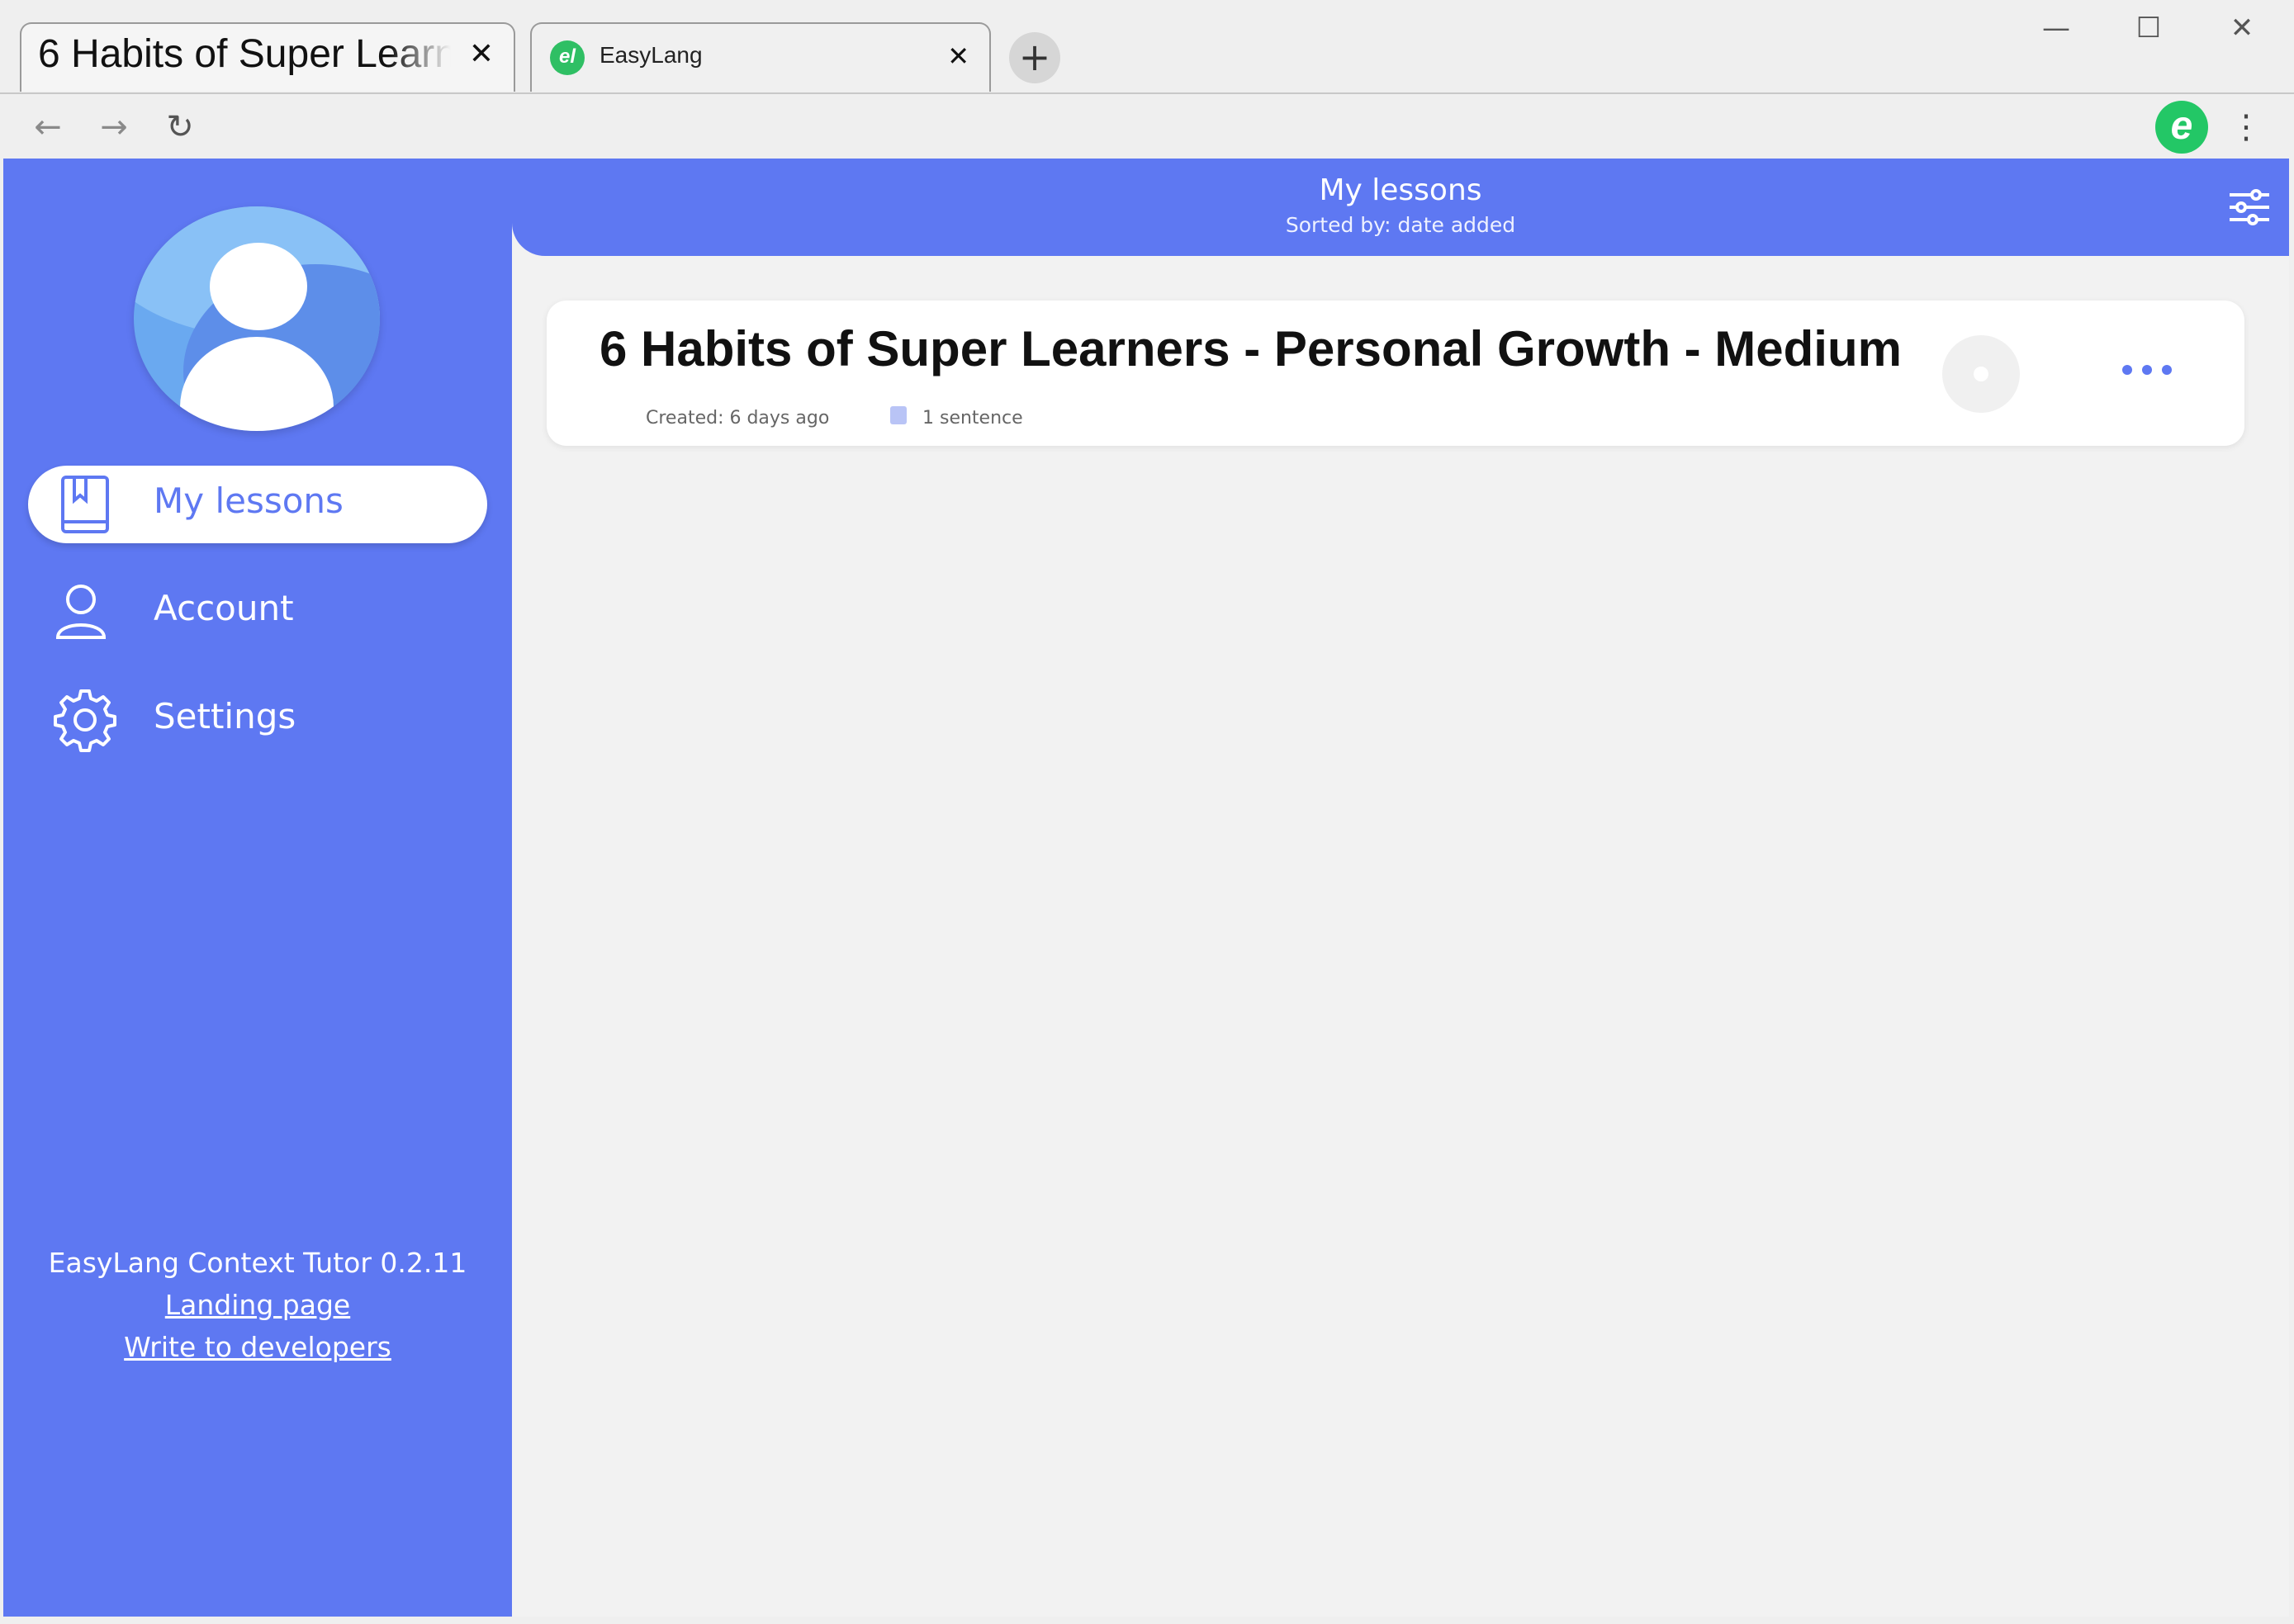 This screenshot has width=2294, height=1624. What do you see at coordinates (1147, 126) in the screenshot?
I see `browser-toolbar: ← → ↻ e ⋮` at bounding box center [1147, 126].